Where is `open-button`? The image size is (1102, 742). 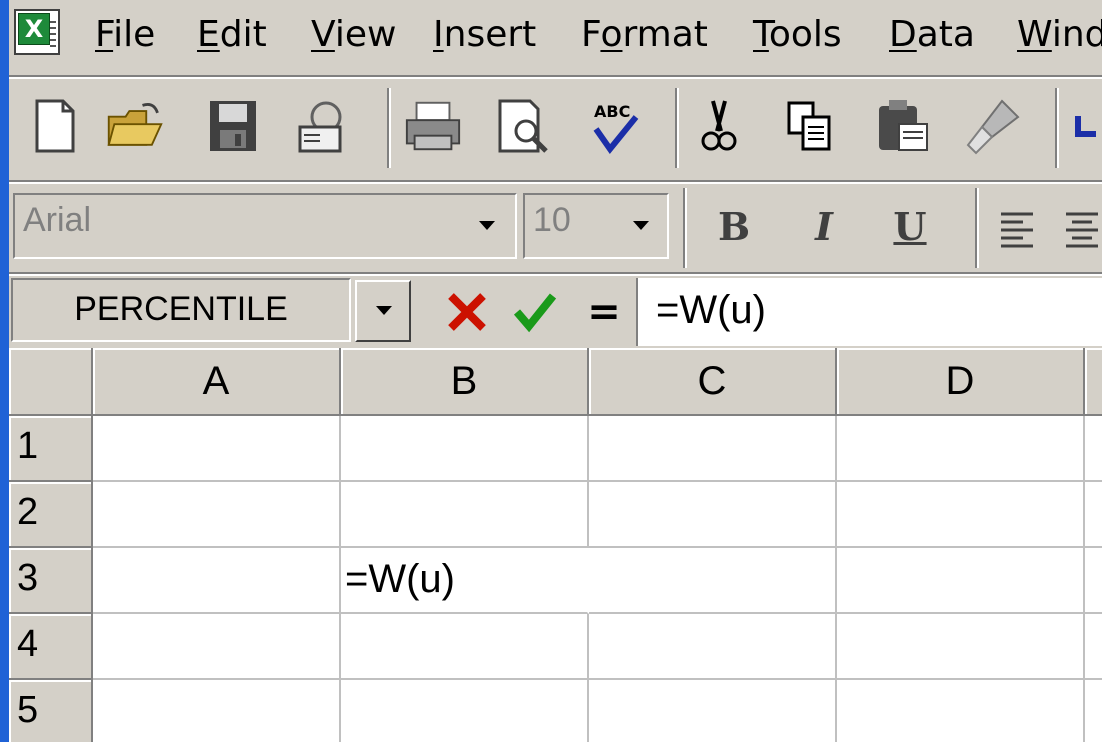
open-button is located at coordinates (135, 126).